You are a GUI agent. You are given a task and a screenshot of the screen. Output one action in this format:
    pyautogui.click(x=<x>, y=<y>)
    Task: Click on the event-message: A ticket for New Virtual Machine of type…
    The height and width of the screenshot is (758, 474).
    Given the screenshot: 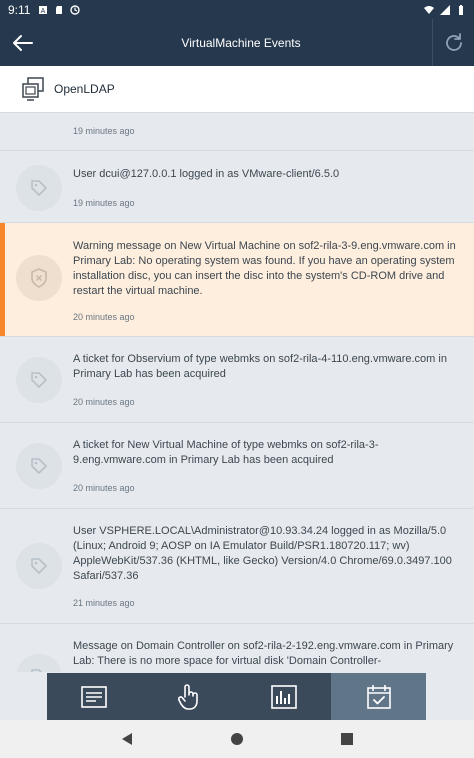 What is the action you would take?
    pyautogui.click(x=226, y=452)
    